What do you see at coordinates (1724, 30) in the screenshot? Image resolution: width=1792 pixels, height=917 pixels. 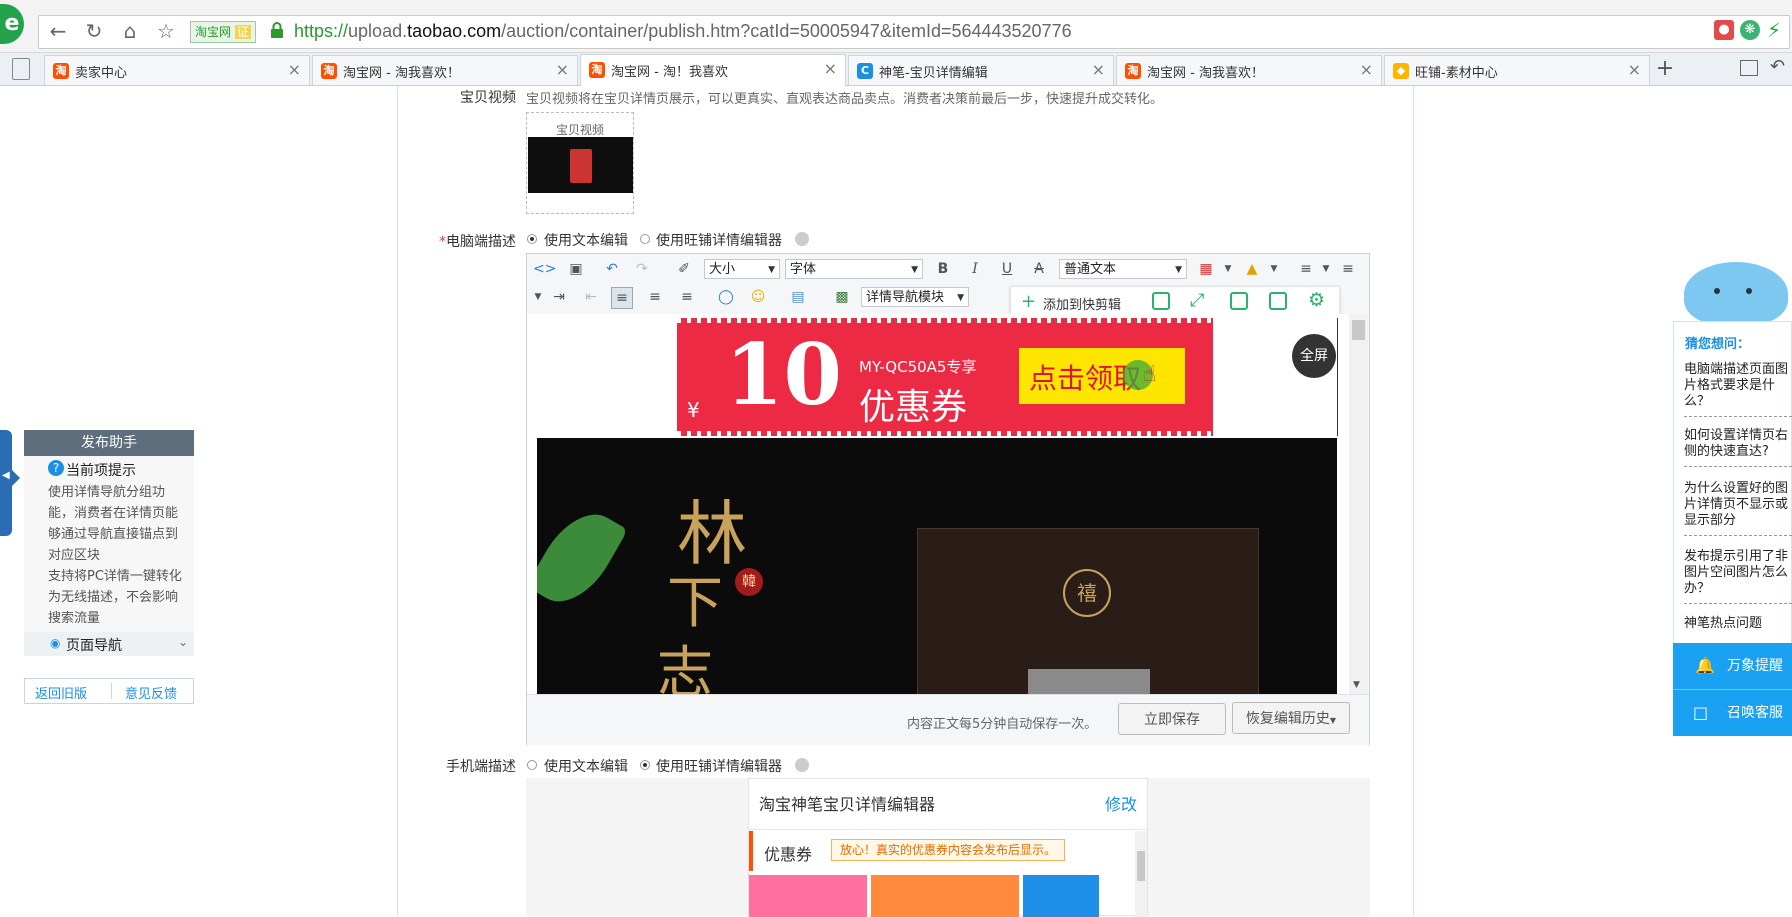 I see `adblock-icon: ●` at bounding box center [1724, 30].